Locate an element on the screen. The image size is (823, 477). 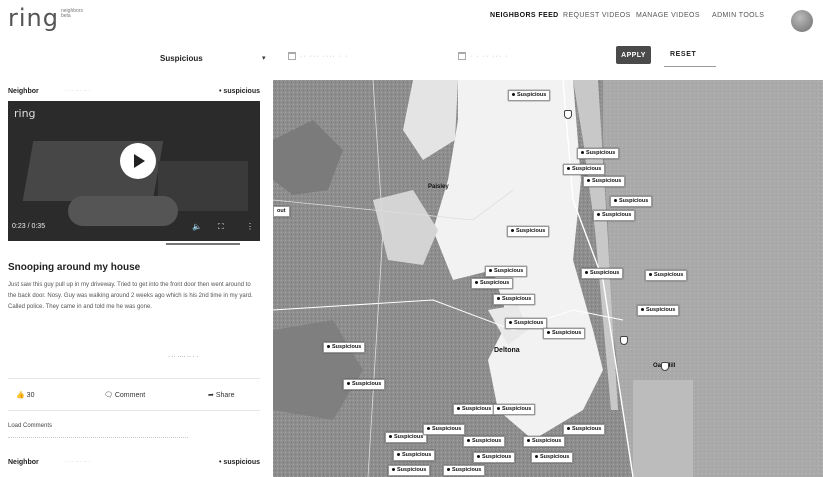
thumbs-up-icon: 👍 is located at coordinates (20, 395).